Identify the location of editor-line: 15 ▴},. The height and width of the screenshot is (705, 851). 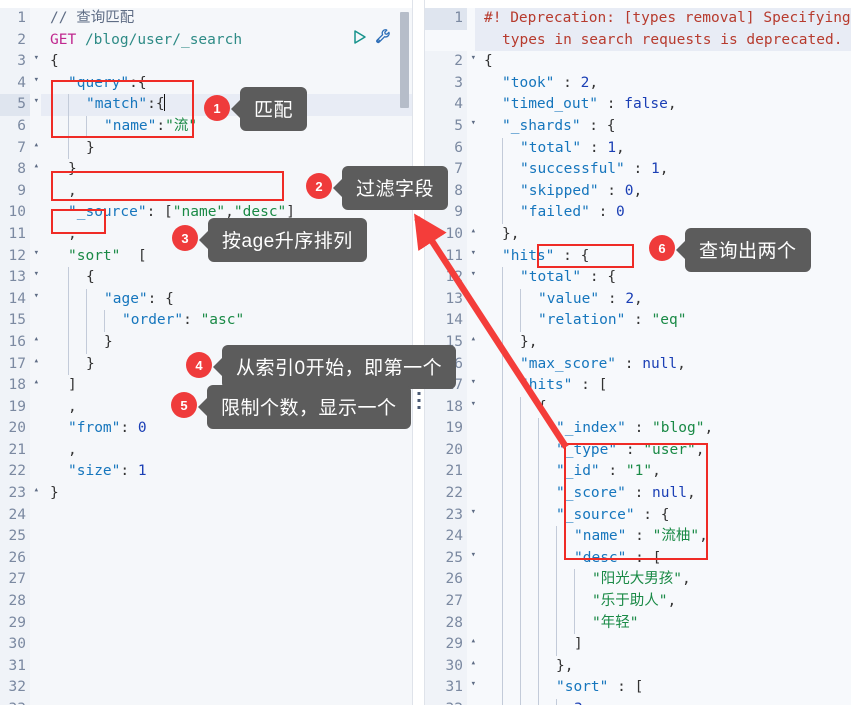
(638, 342).